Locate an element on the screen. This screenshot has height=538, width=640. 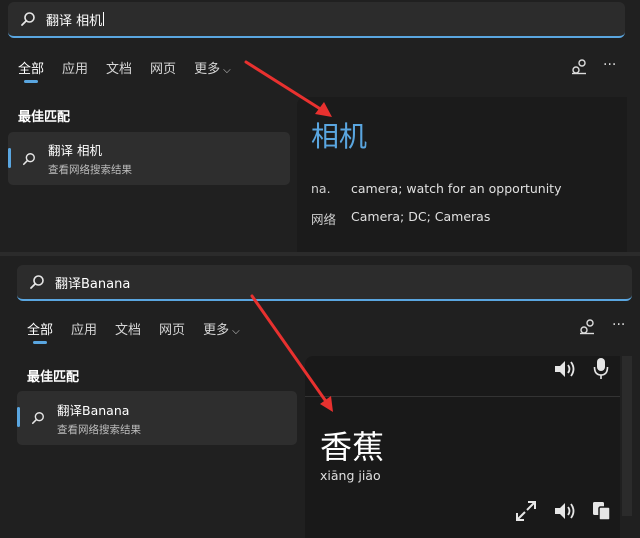
pinyin-text: xiāng jiāo is located at coordinates (350, 475).